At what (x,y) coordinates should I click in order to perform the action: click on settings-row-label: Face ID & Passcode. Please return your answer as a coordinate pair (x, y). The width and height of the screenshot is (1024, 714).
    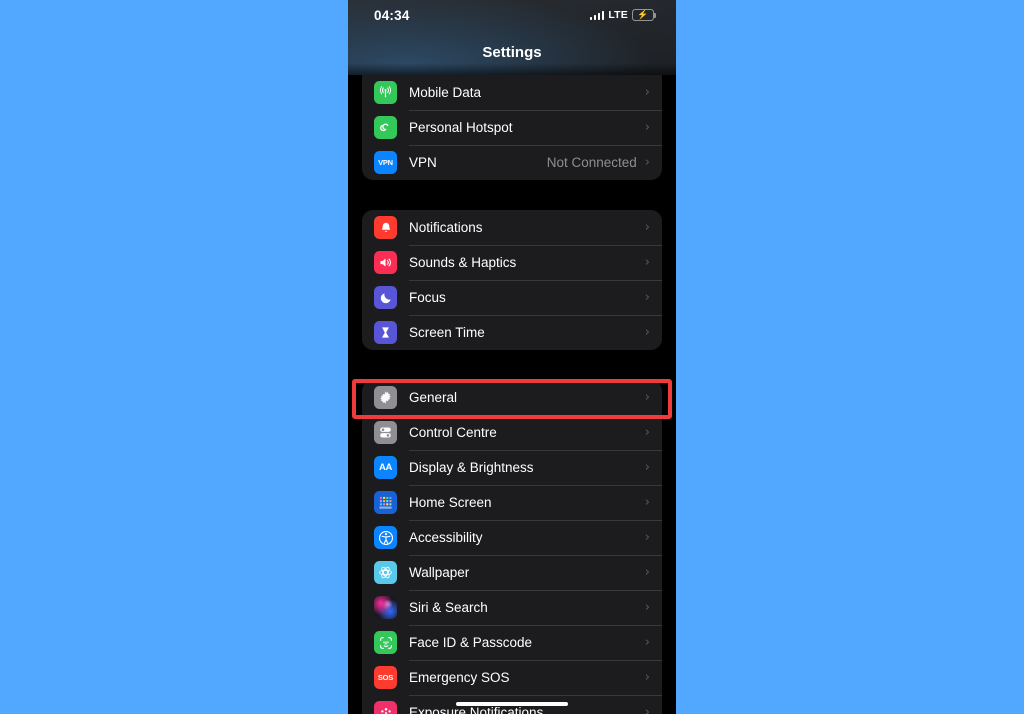
    Looking at the image, I should click on (471, 642).